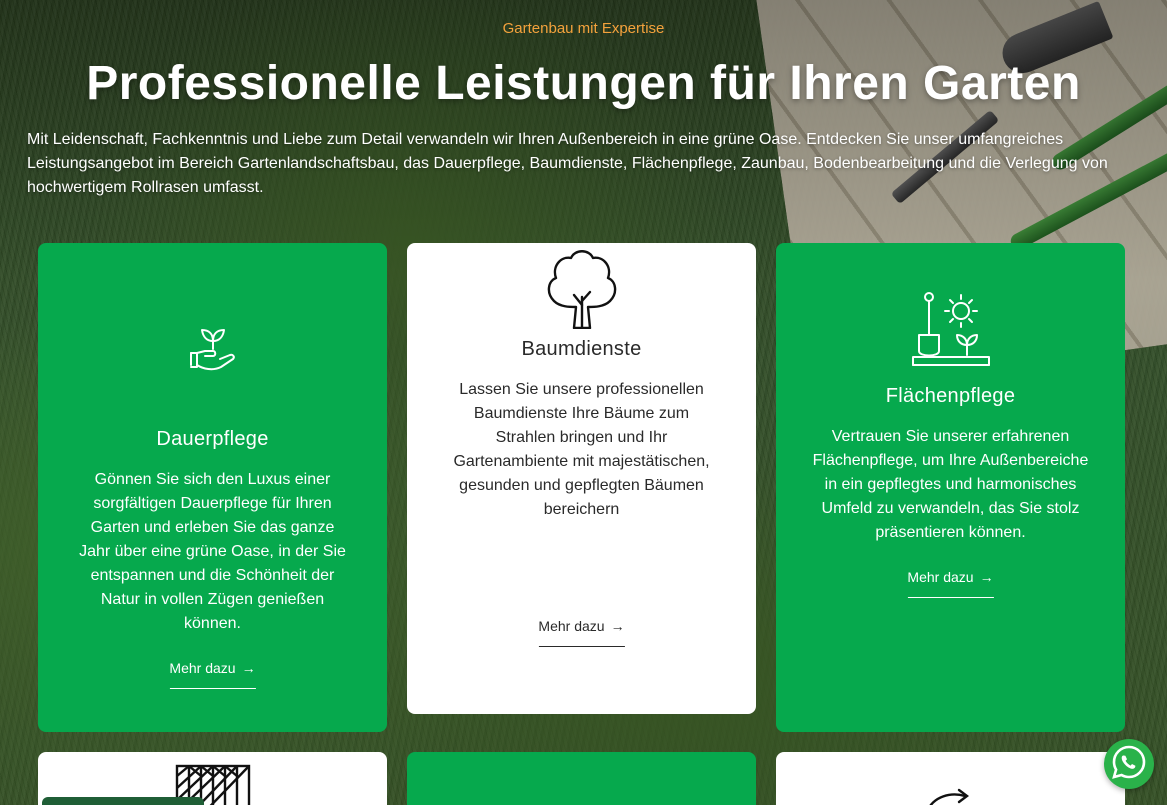 This screenshot has width=1167, height=805. What do you see at coordinates (212, 439) in the screenshot?
I see `service-title: Dauerpflege` at bounding box center [212, 439].